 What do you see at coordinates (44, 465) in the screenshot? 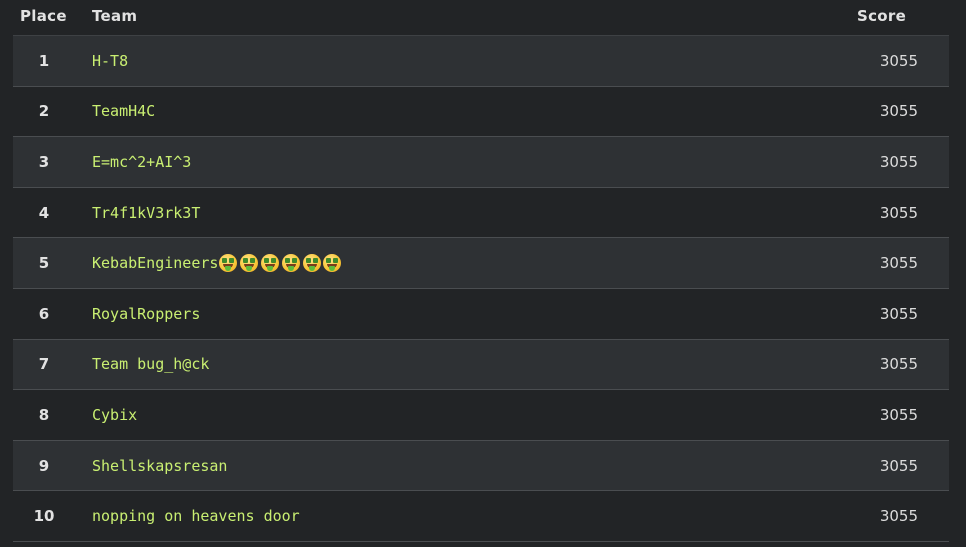
I see `place-cell: 9` at bounding box center [44, 465].